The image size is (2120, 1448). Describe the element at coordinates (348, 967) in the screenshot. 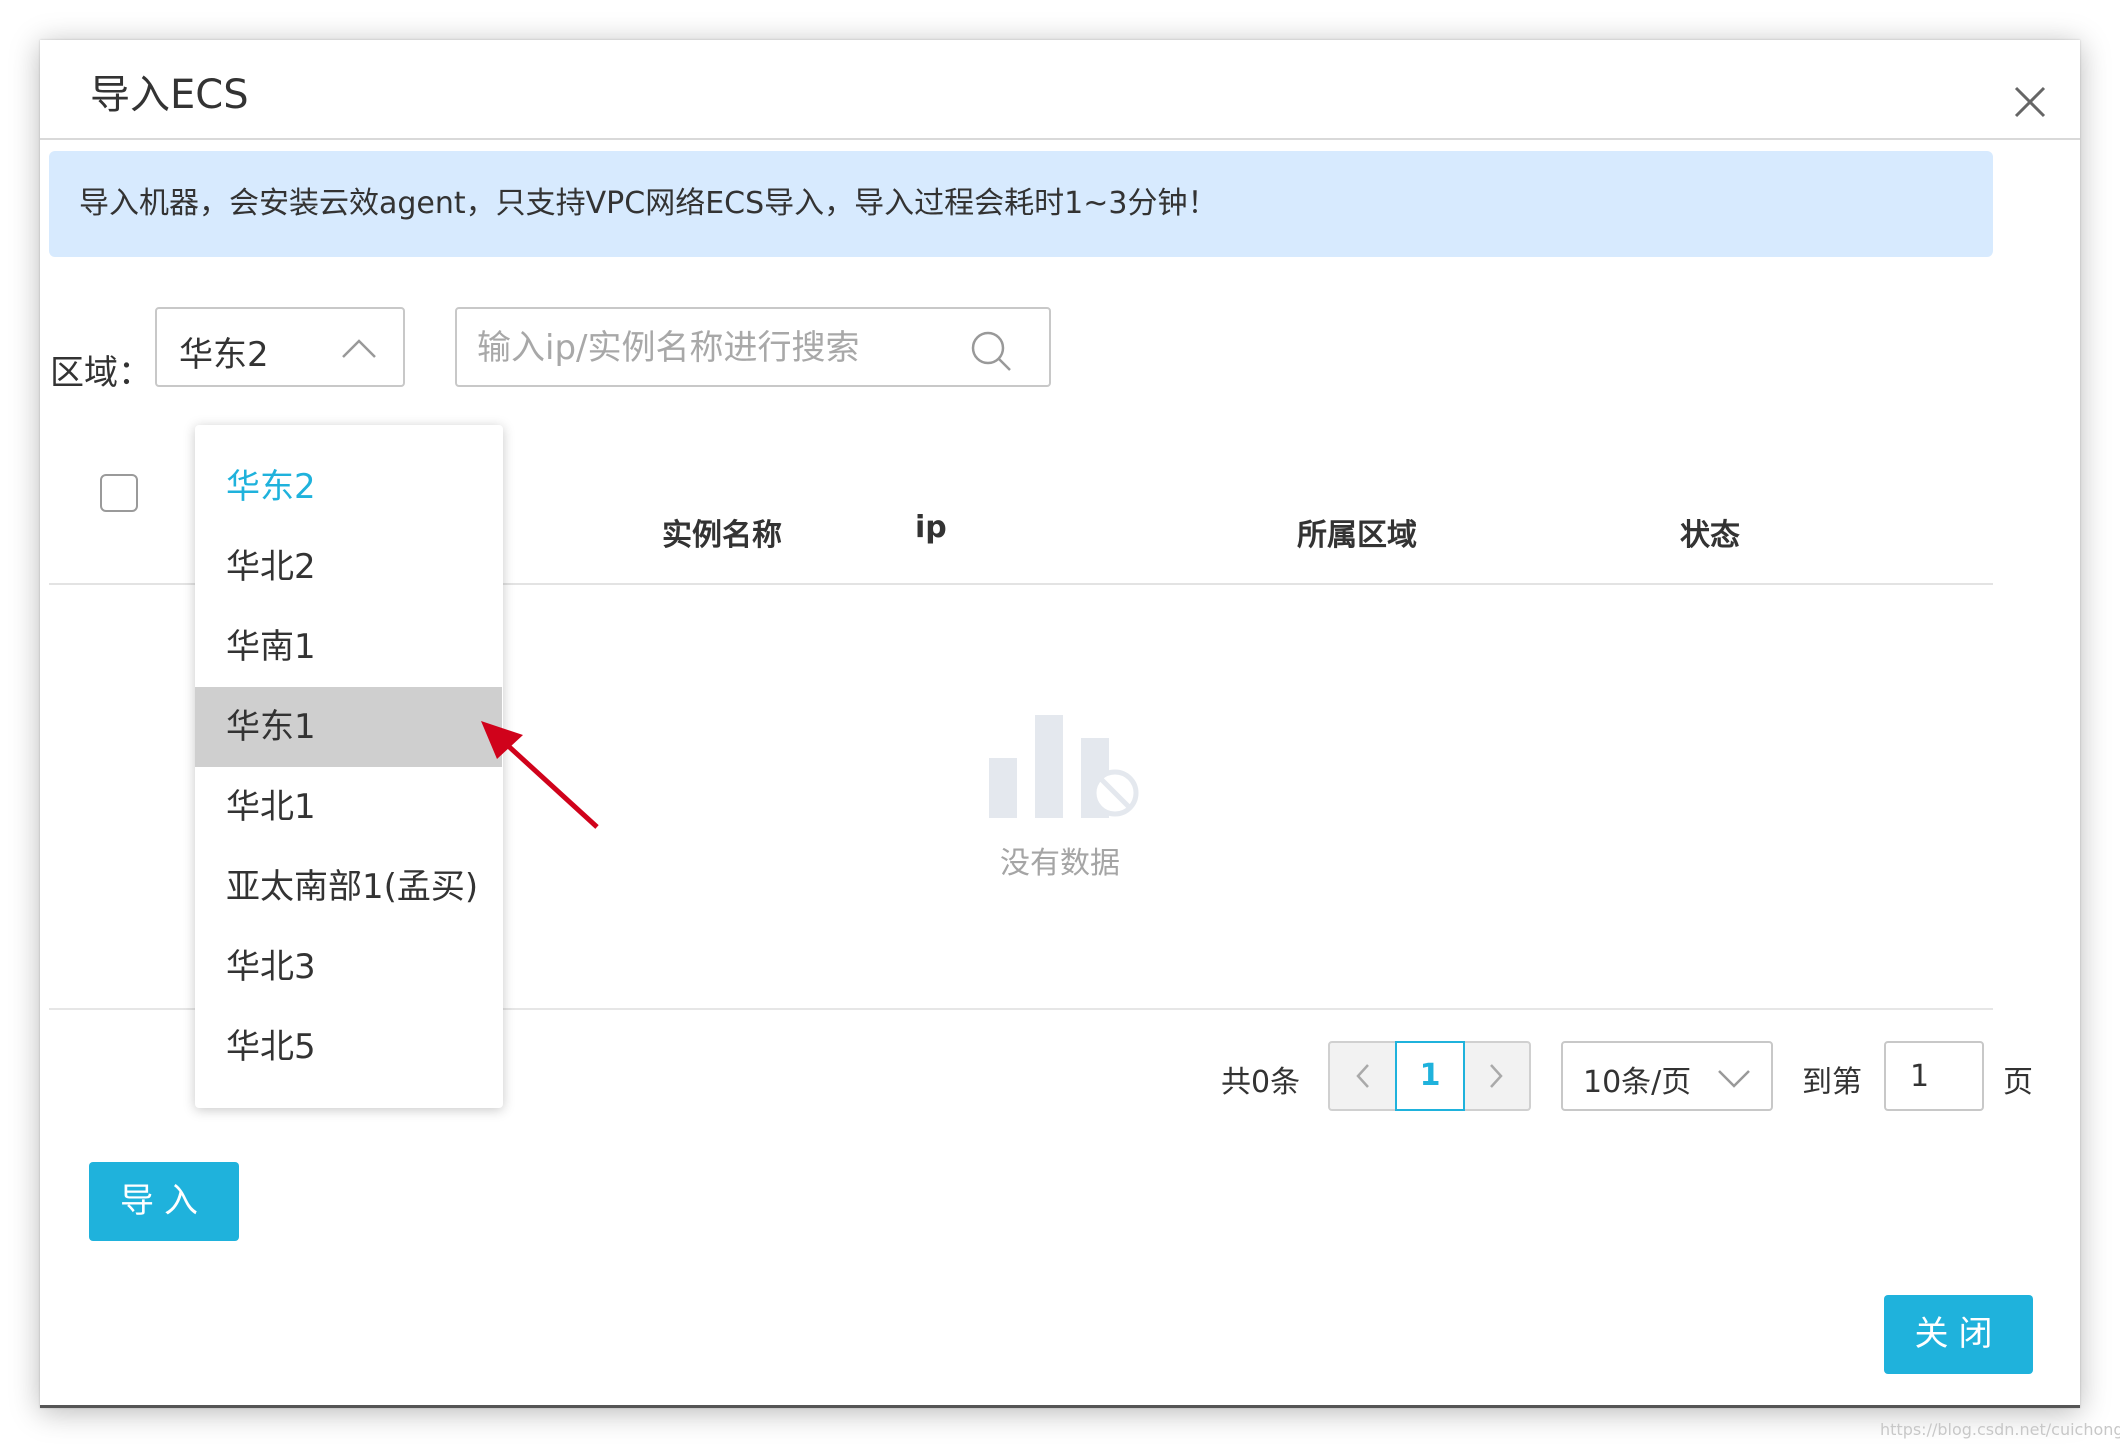

I see `region-option: 华北3` at that location.